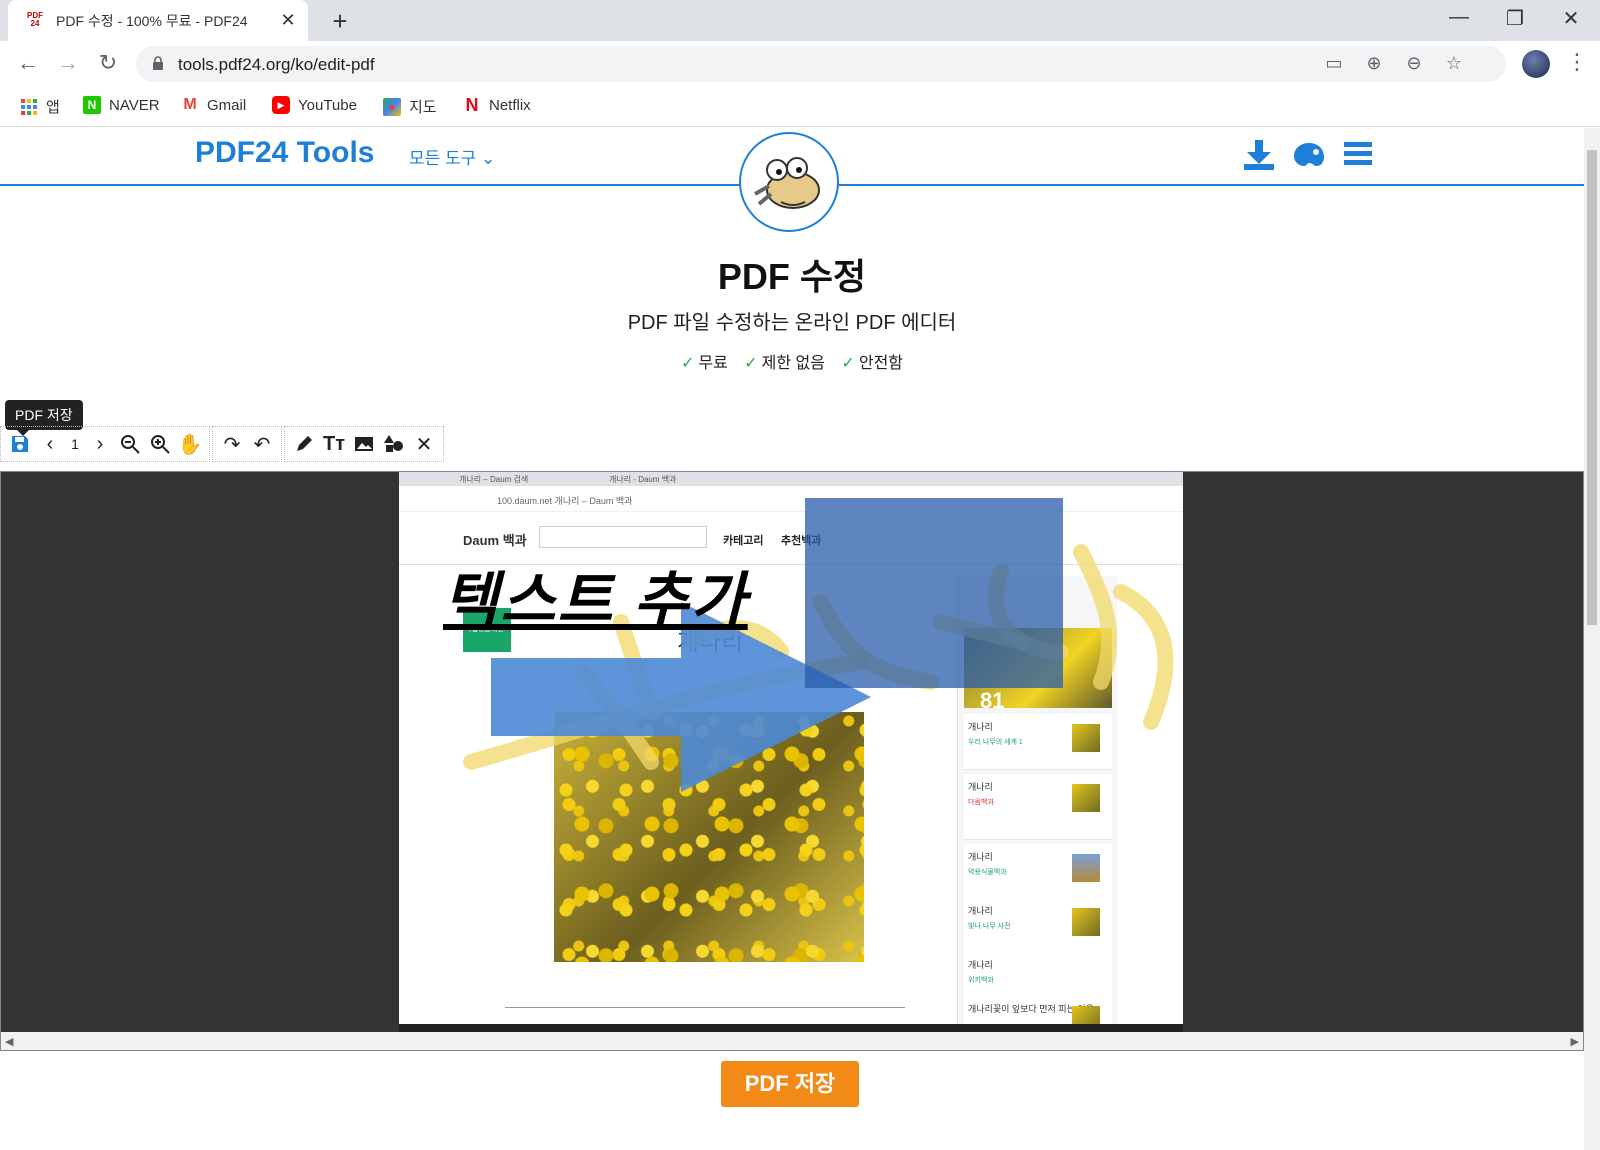 The width and height of the screenshot is (1600, 1150). I want to click on pdf24-favicon-icon: PDF 24, so click(35, 19).